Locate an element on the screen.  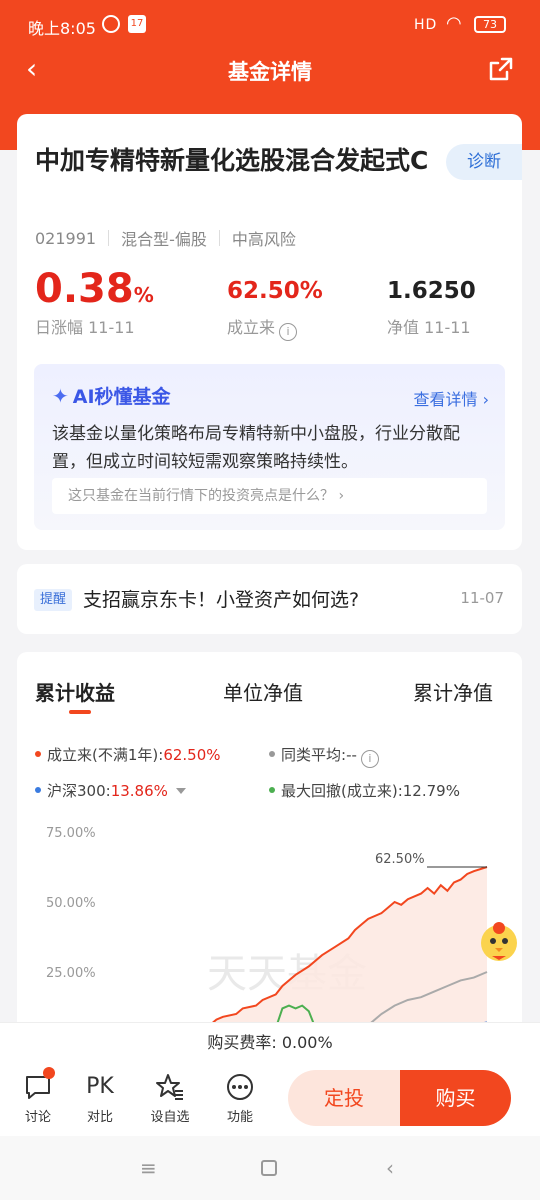
system-nav-bar: ≡ ‹ is located at coordinates (270, 1168).